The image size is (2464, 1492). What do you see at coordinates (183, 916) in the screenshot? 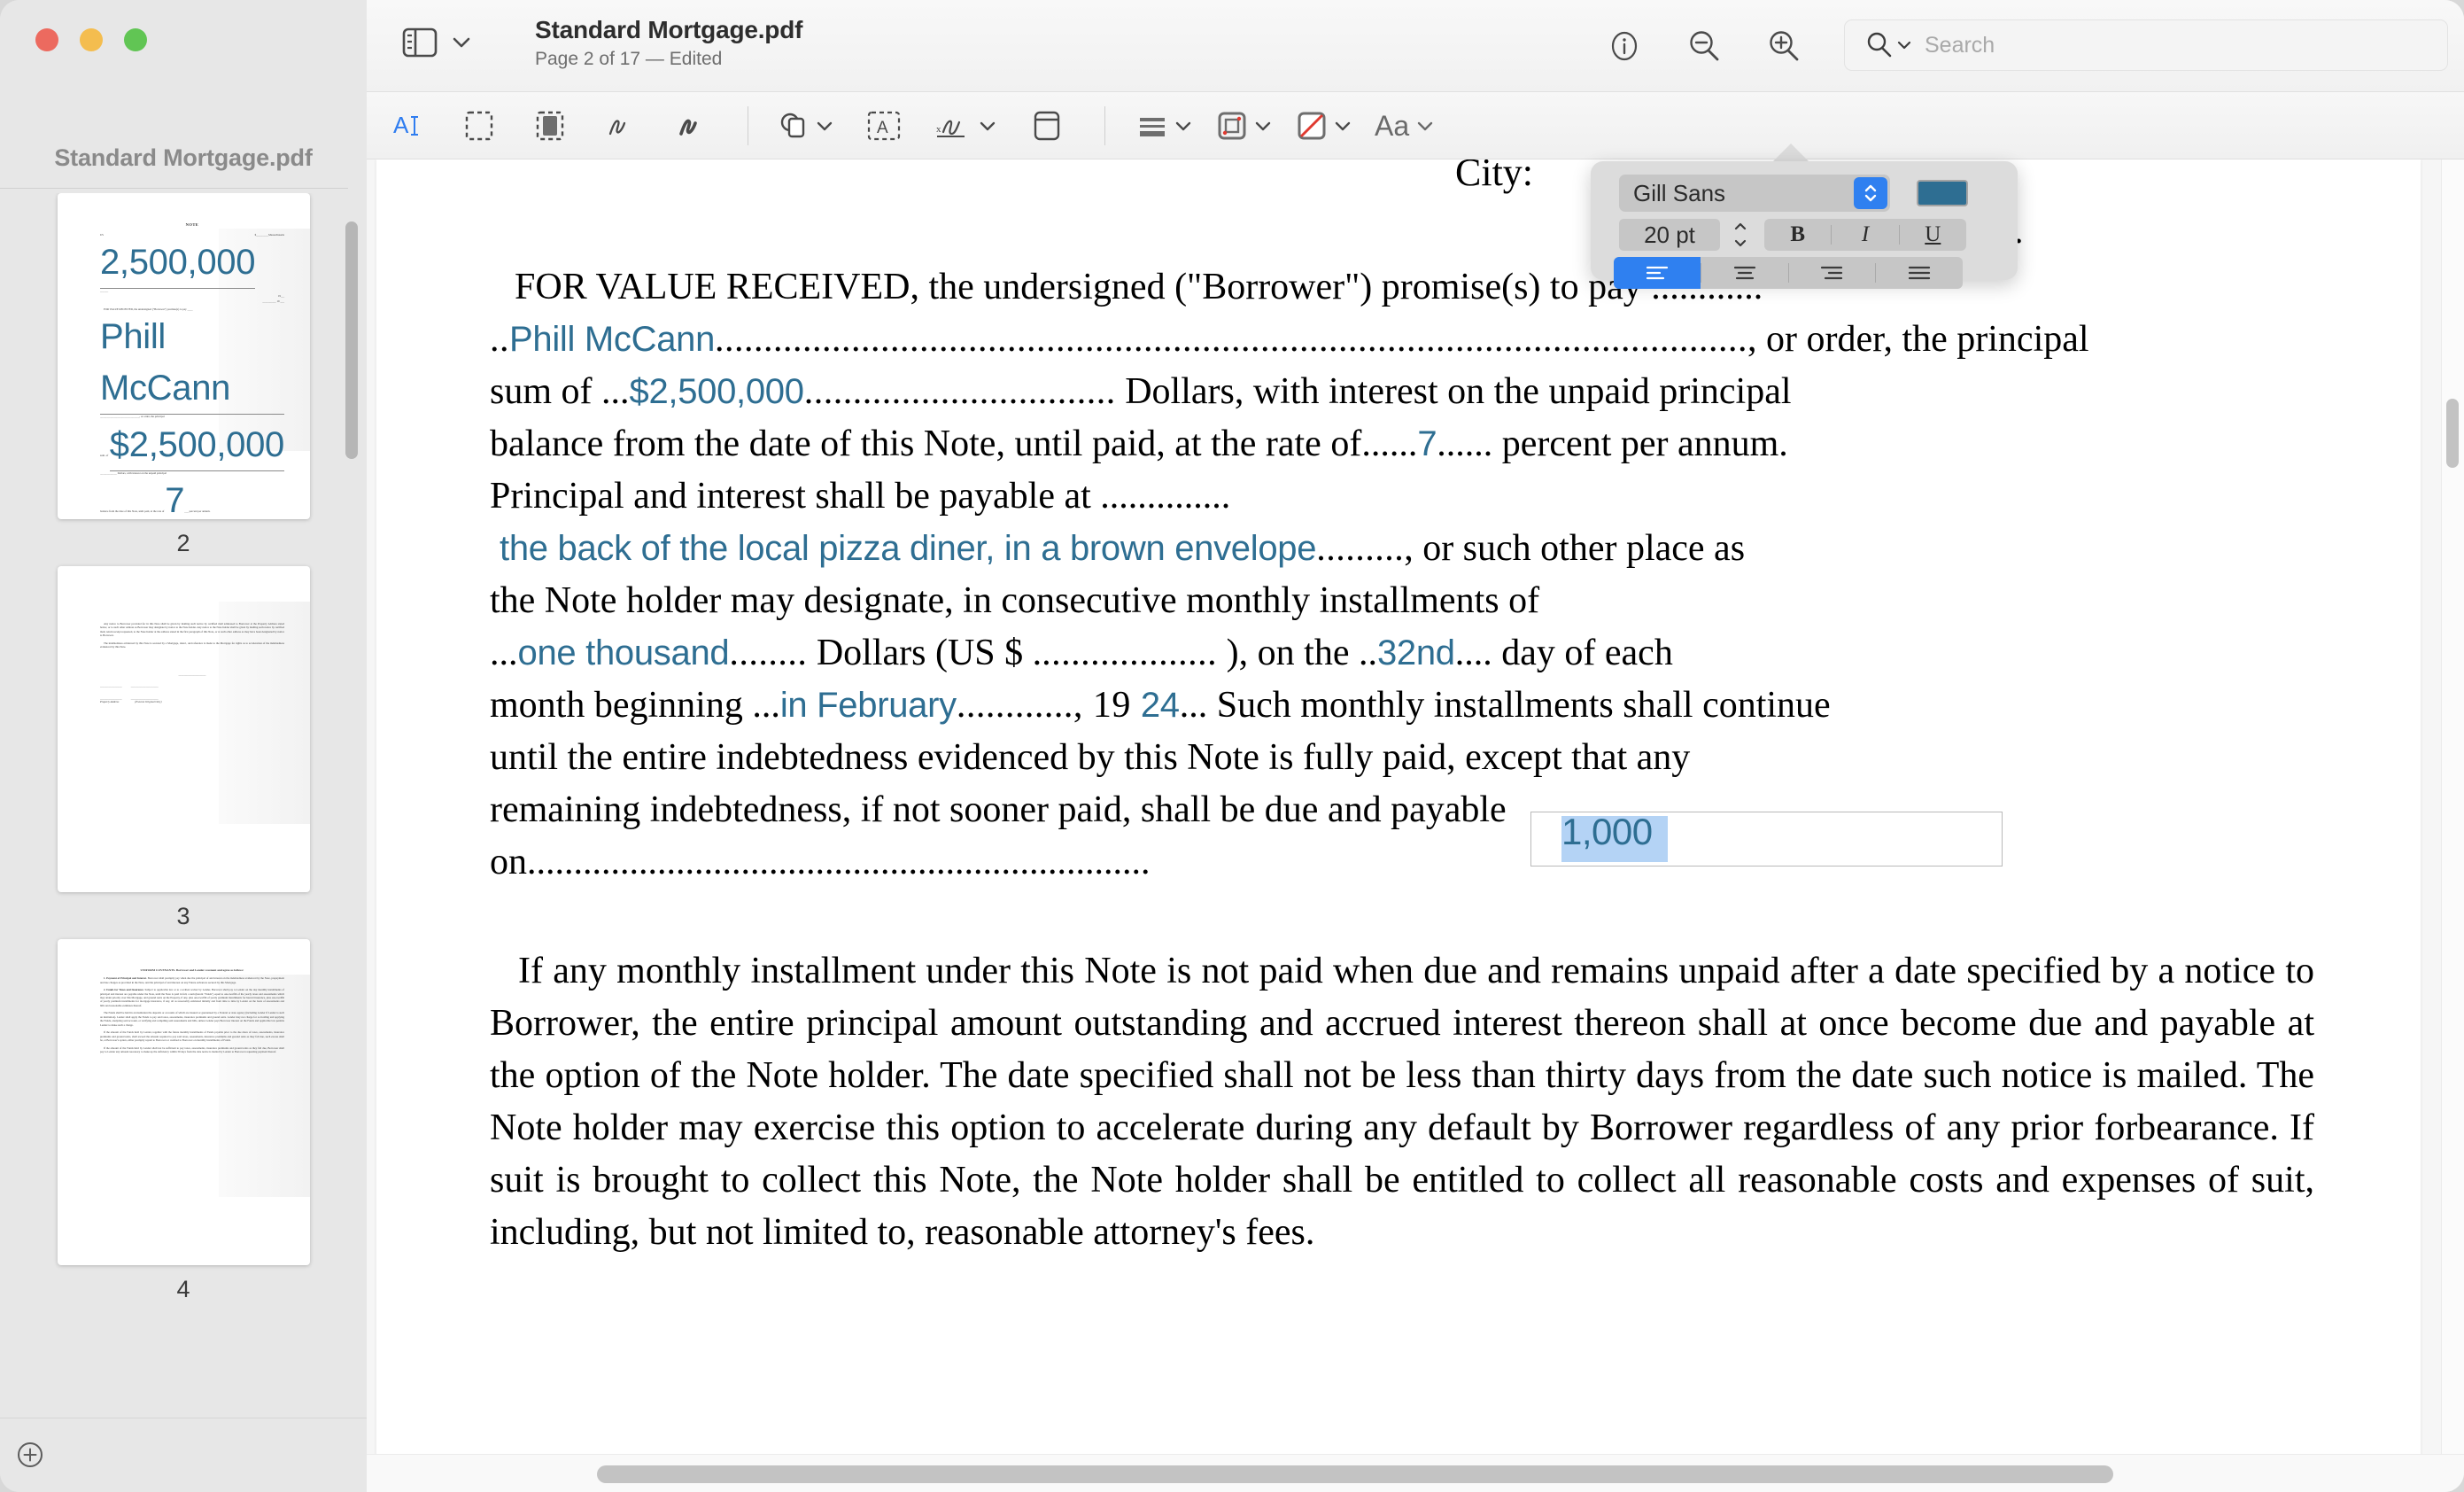
I see `thumbnail-page-number: 3` at bounding box center [183, 916].